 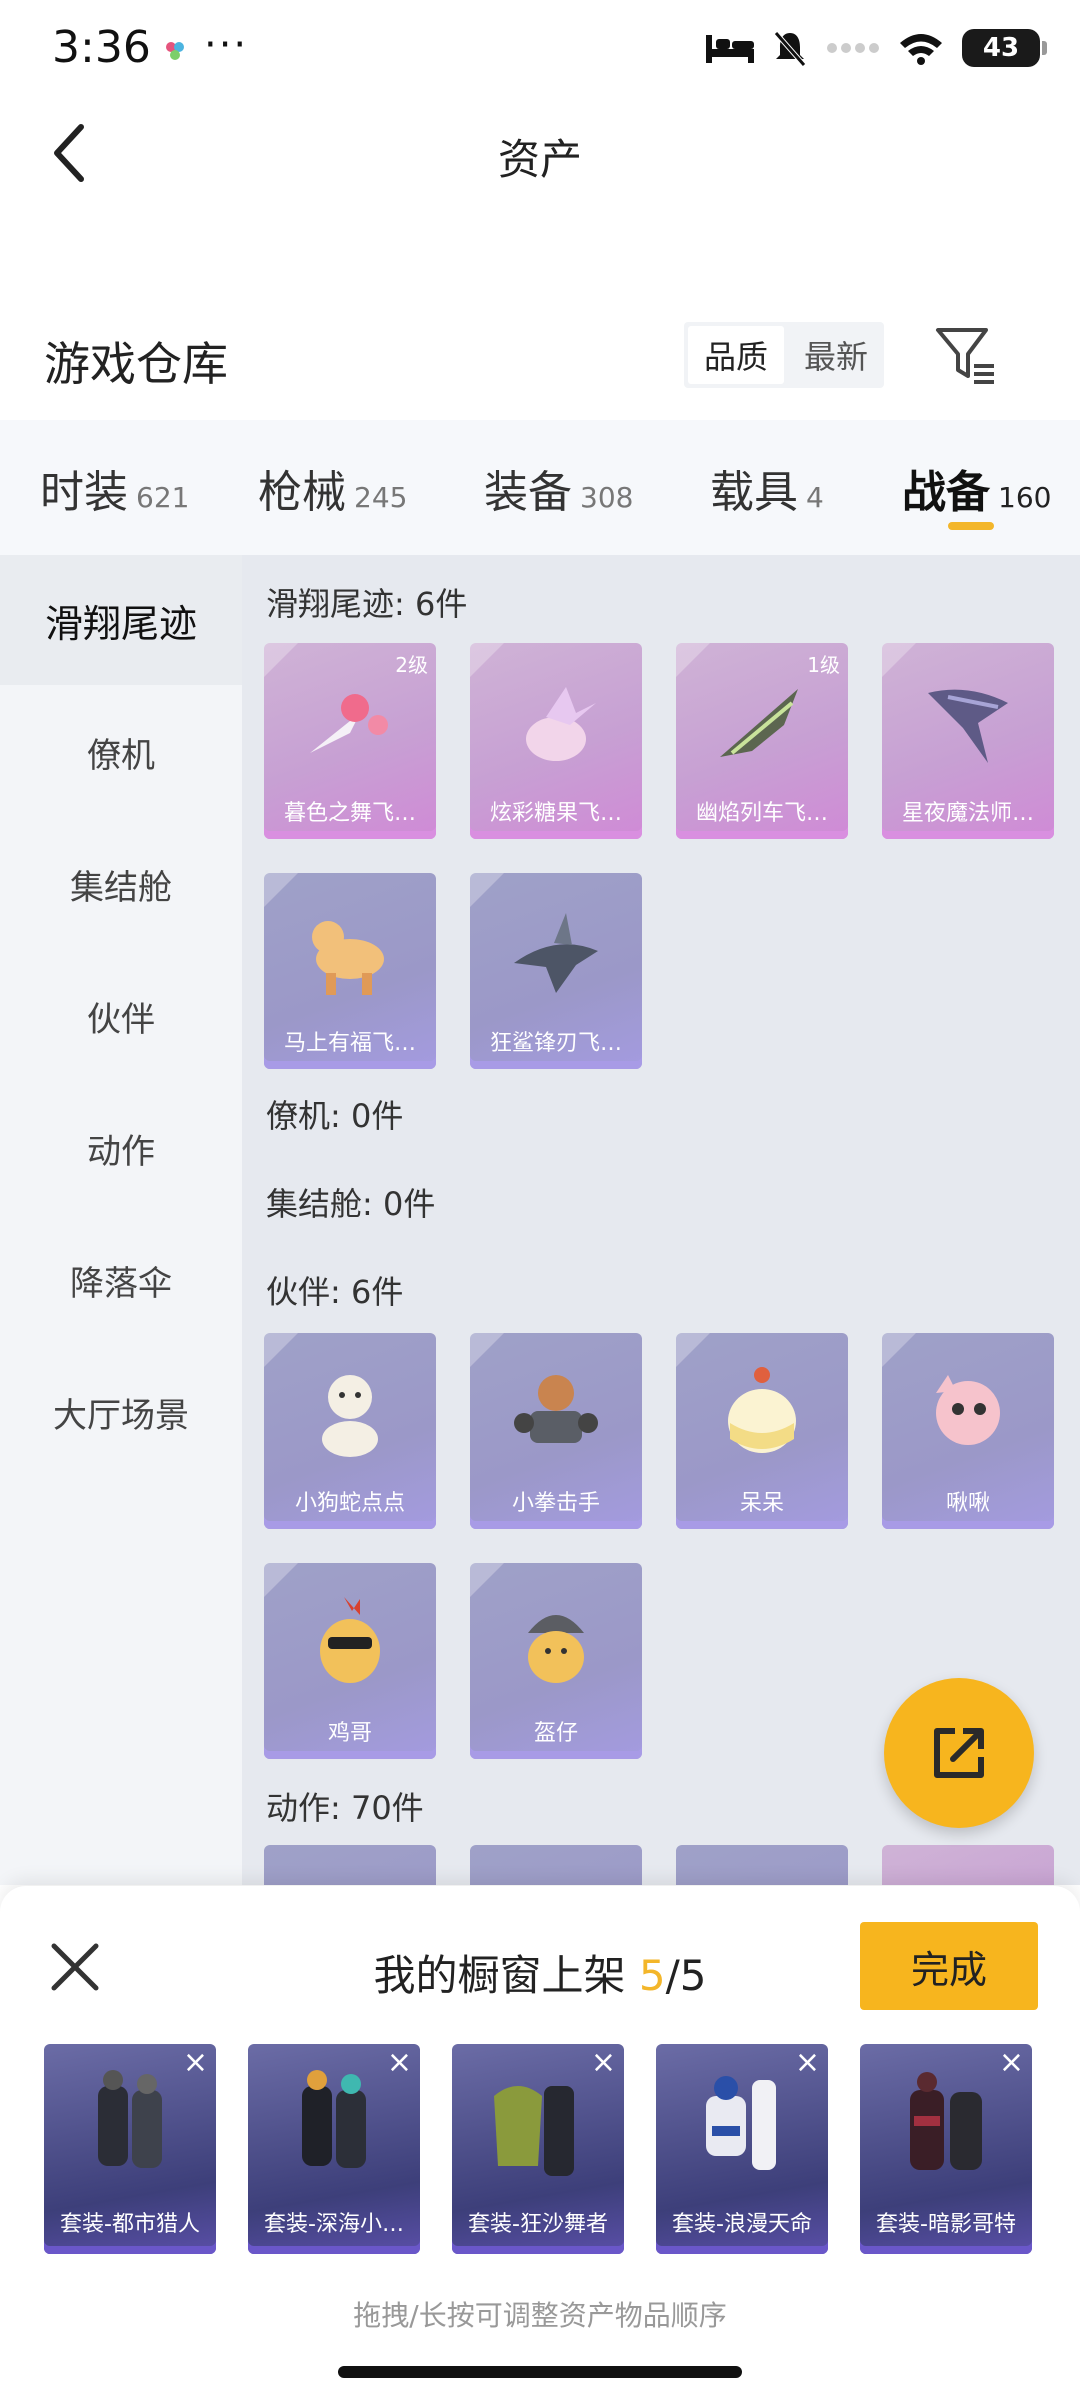 I want to click on app-notification-icon, so click(x=175, y=51).